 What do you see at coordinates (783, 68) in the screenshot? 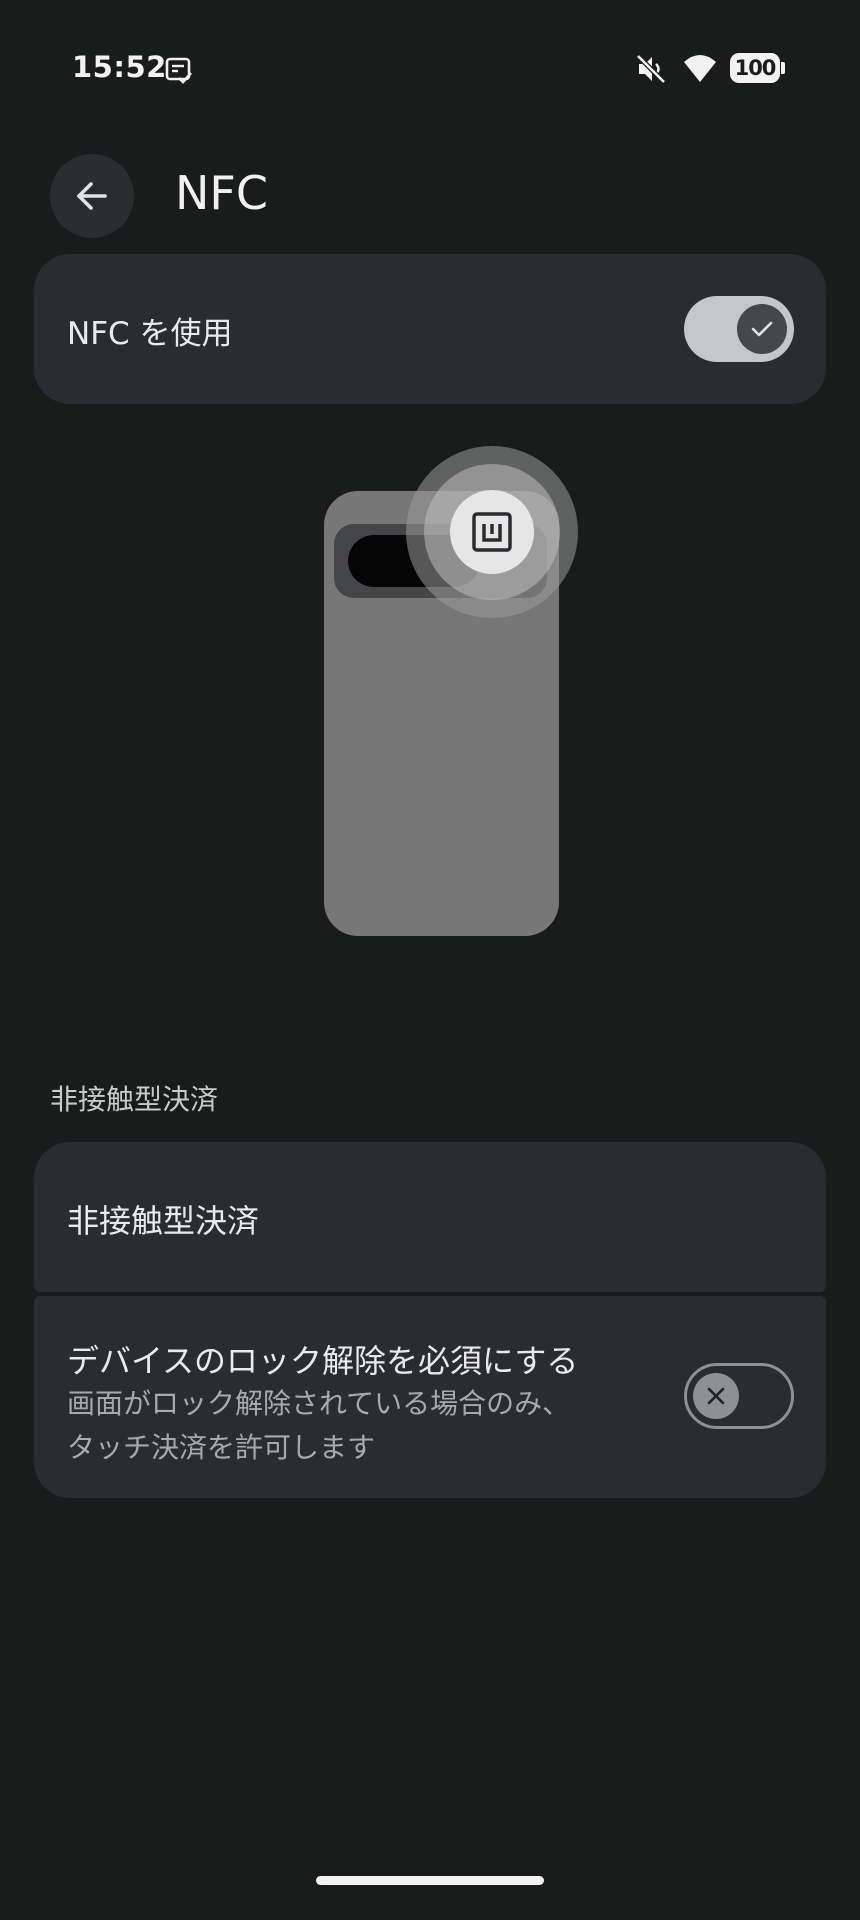
I see `battery-cap` at bounding box center [783, 68].